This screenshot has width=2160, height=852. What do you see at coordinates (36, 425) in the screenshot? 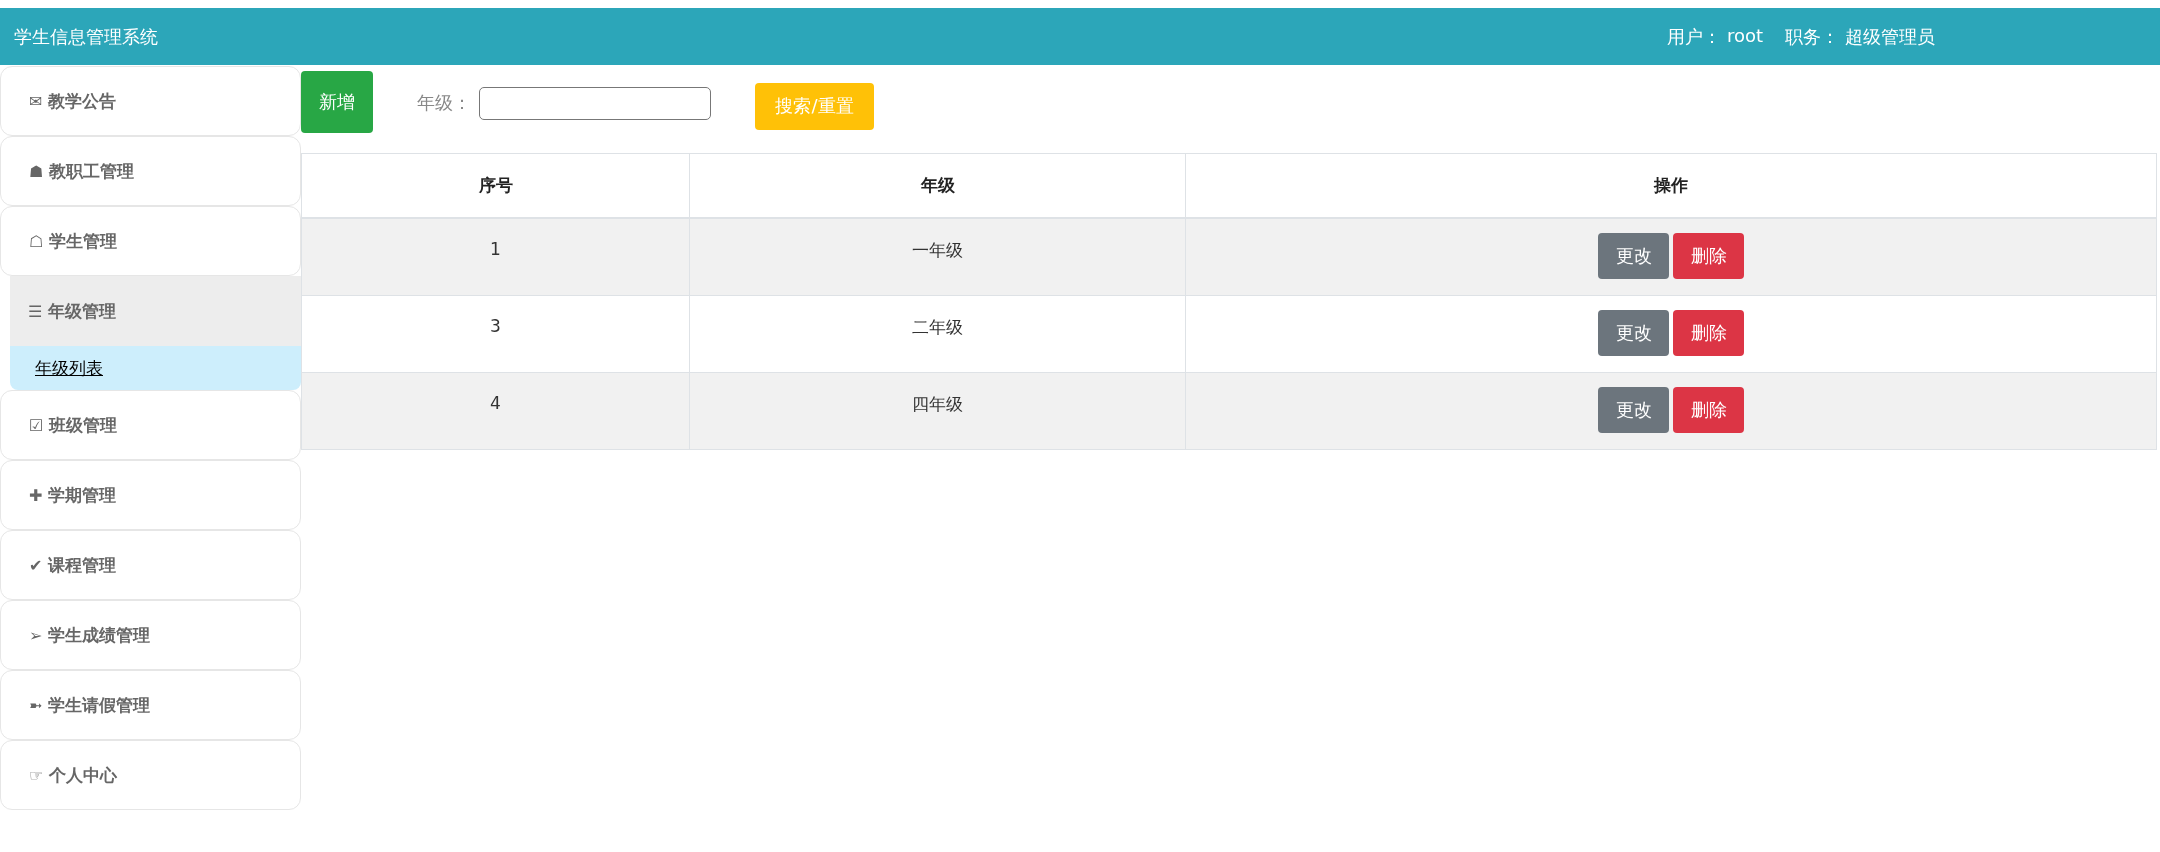
I see `menu-icon: ☑` at bounding box center [36, 425].